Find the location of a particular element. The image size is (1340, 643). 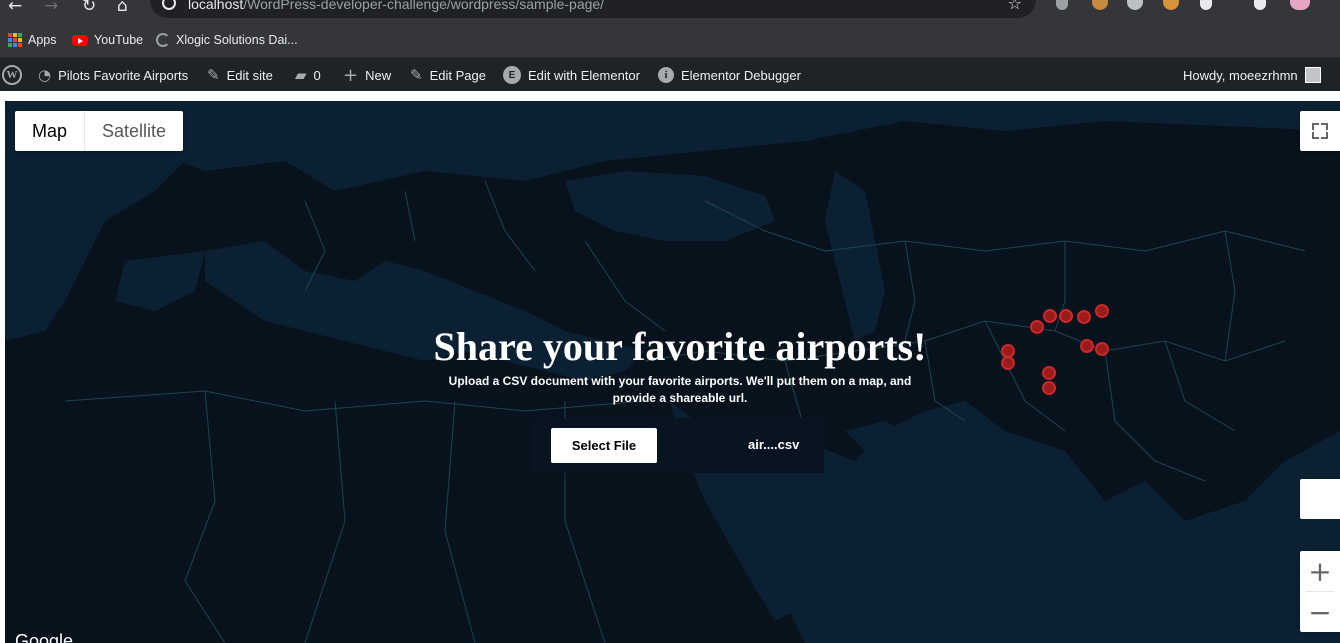

sidepanel-icon is located at coordinates (1260, 5).